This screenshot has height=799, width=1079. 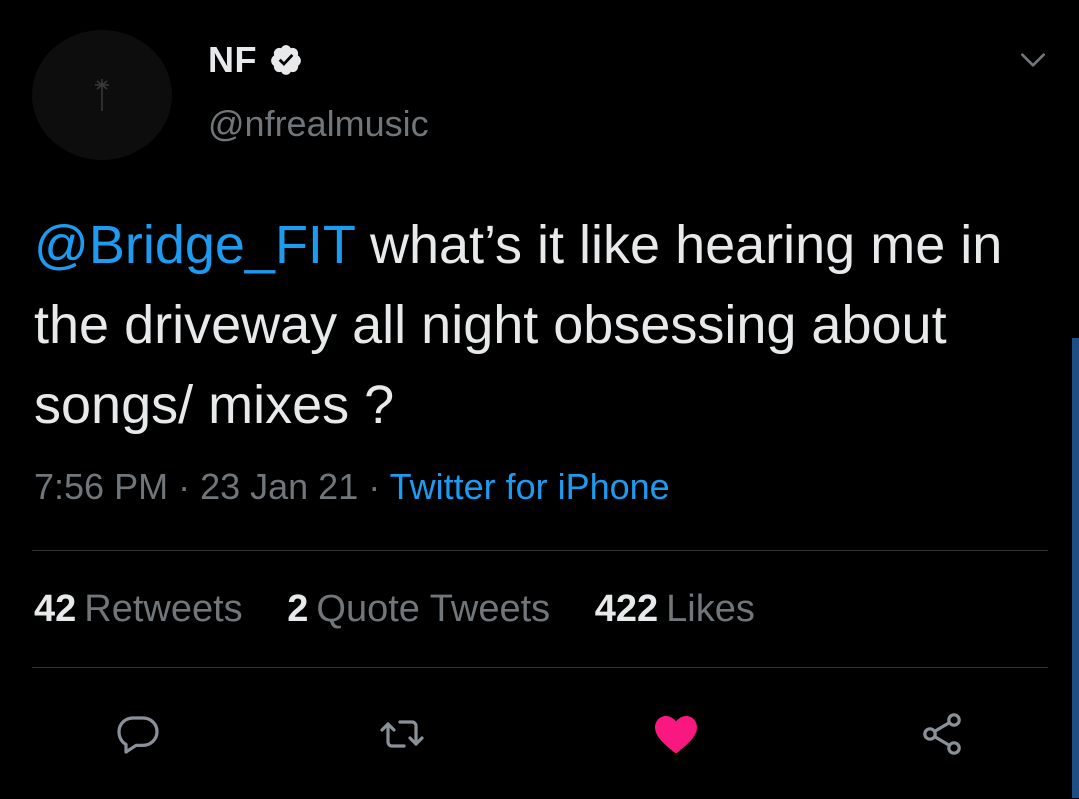 I want to click on retweets-count: 42, so click(x=55, y=609).